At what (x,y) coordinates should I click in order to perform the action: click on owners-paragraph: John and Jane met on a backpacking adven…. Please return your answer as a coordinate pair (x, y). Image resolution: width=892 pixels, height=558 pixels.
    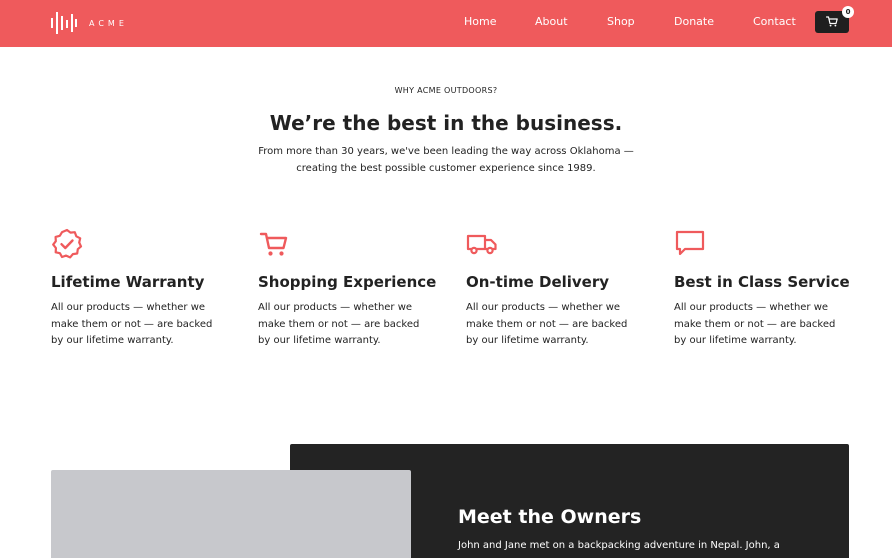
    Looking at the image, I should click on (619, 545).